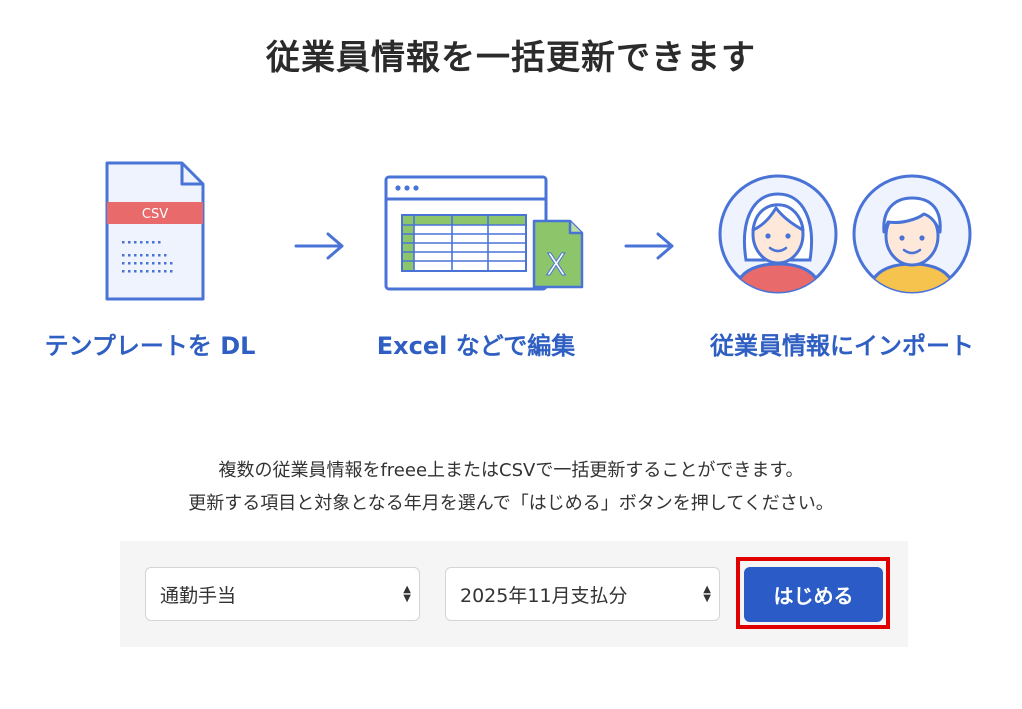 The height and width of the screenshot is (709, 1022). Describe the element at coordinates (544, 595) in the screenshot. I see `period-select-value: 2025年11月支払分` at that location.